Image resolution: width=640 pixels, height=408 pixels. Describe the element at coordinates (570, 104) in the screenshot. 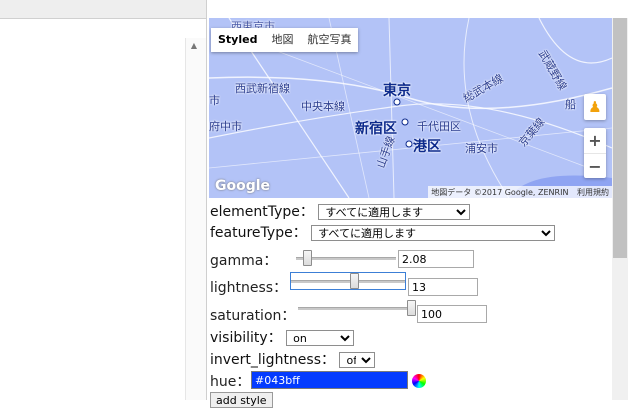

I see `map-label: 船` at that location.